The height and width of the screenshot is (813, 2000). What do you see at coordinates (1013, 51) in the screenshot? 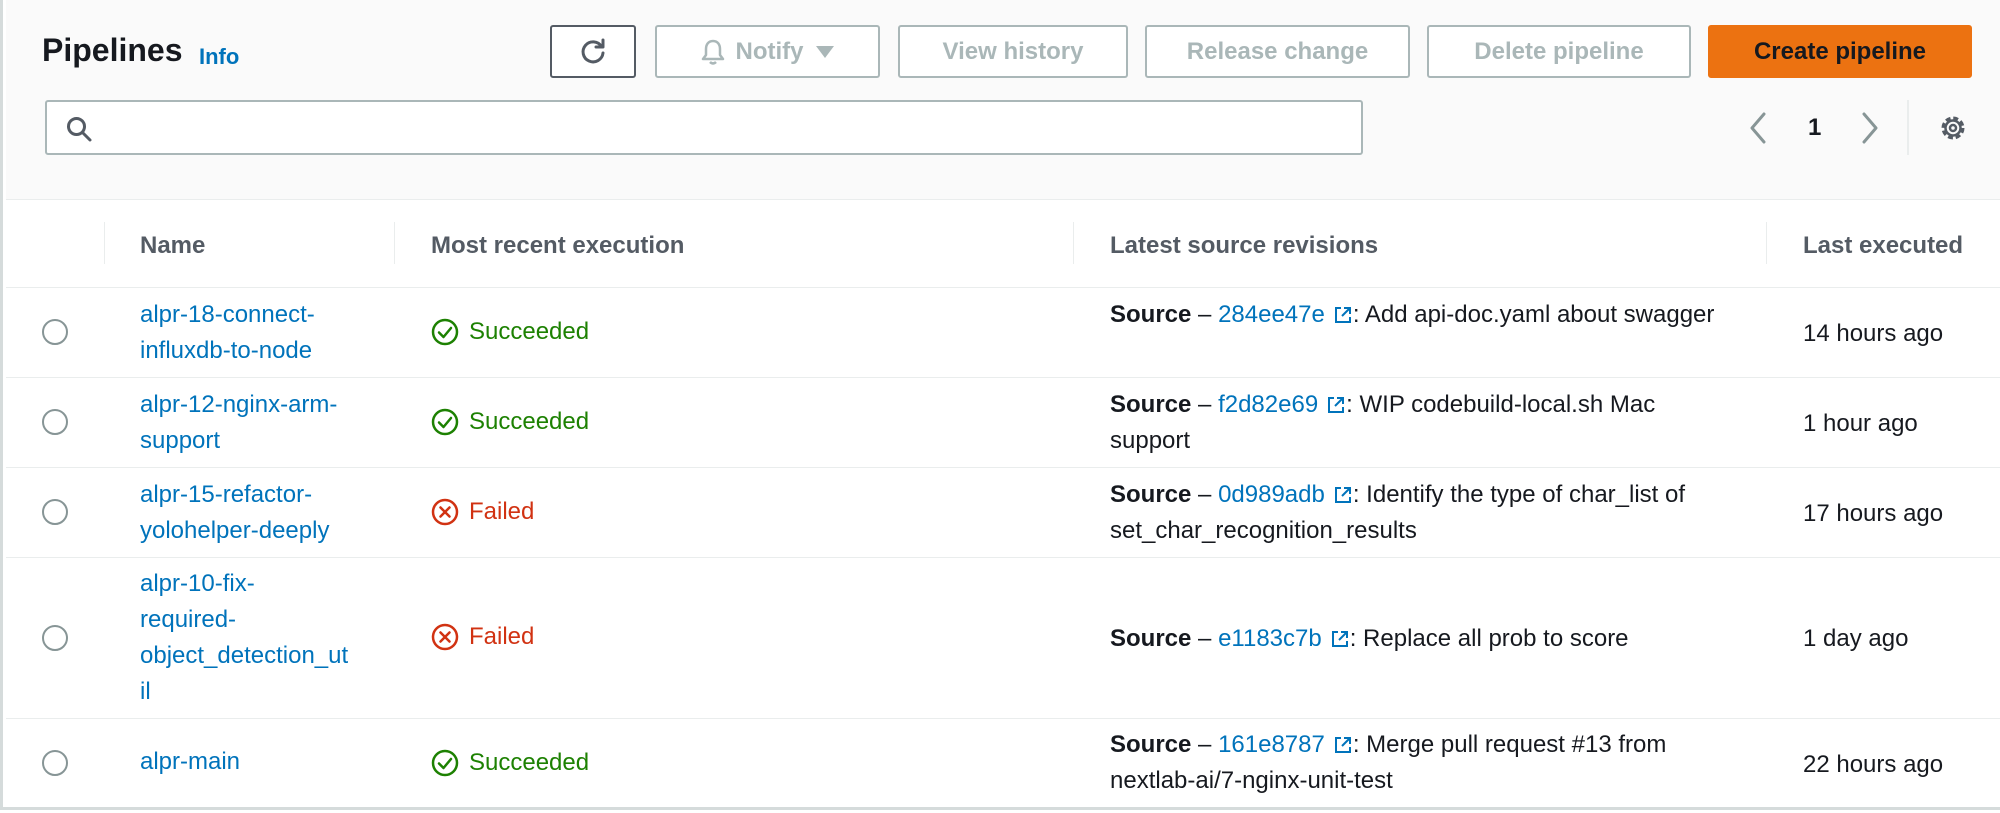
I see `view-history-button: View history` at bounding box center [1013, 51].